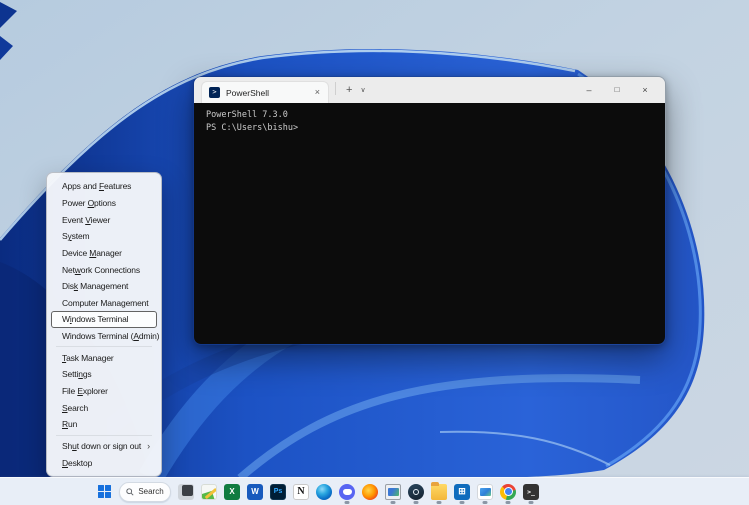  Describe the element at coordinates (104, 374) in the screenshot. I see `menu-item-settings: Settings` at that location.